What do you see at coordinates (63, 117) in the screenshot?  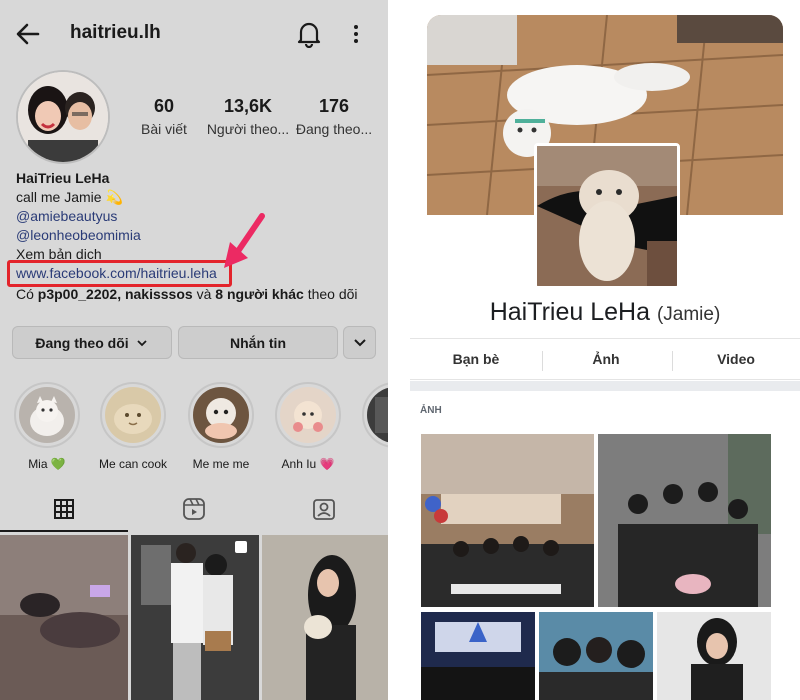 I see `profile-avatar` at bounding box center [63, 117].